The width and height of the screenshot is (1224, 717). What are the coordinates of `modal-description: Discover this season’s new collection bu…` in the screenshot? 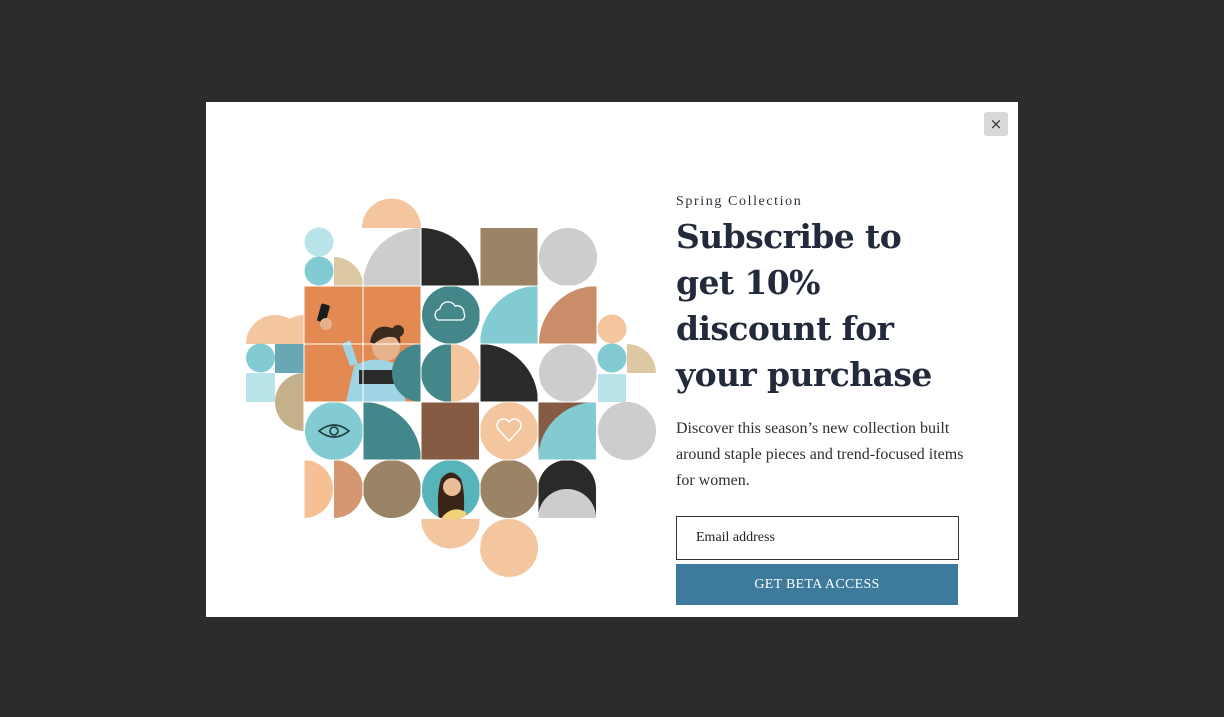 It's located at (820, 454).